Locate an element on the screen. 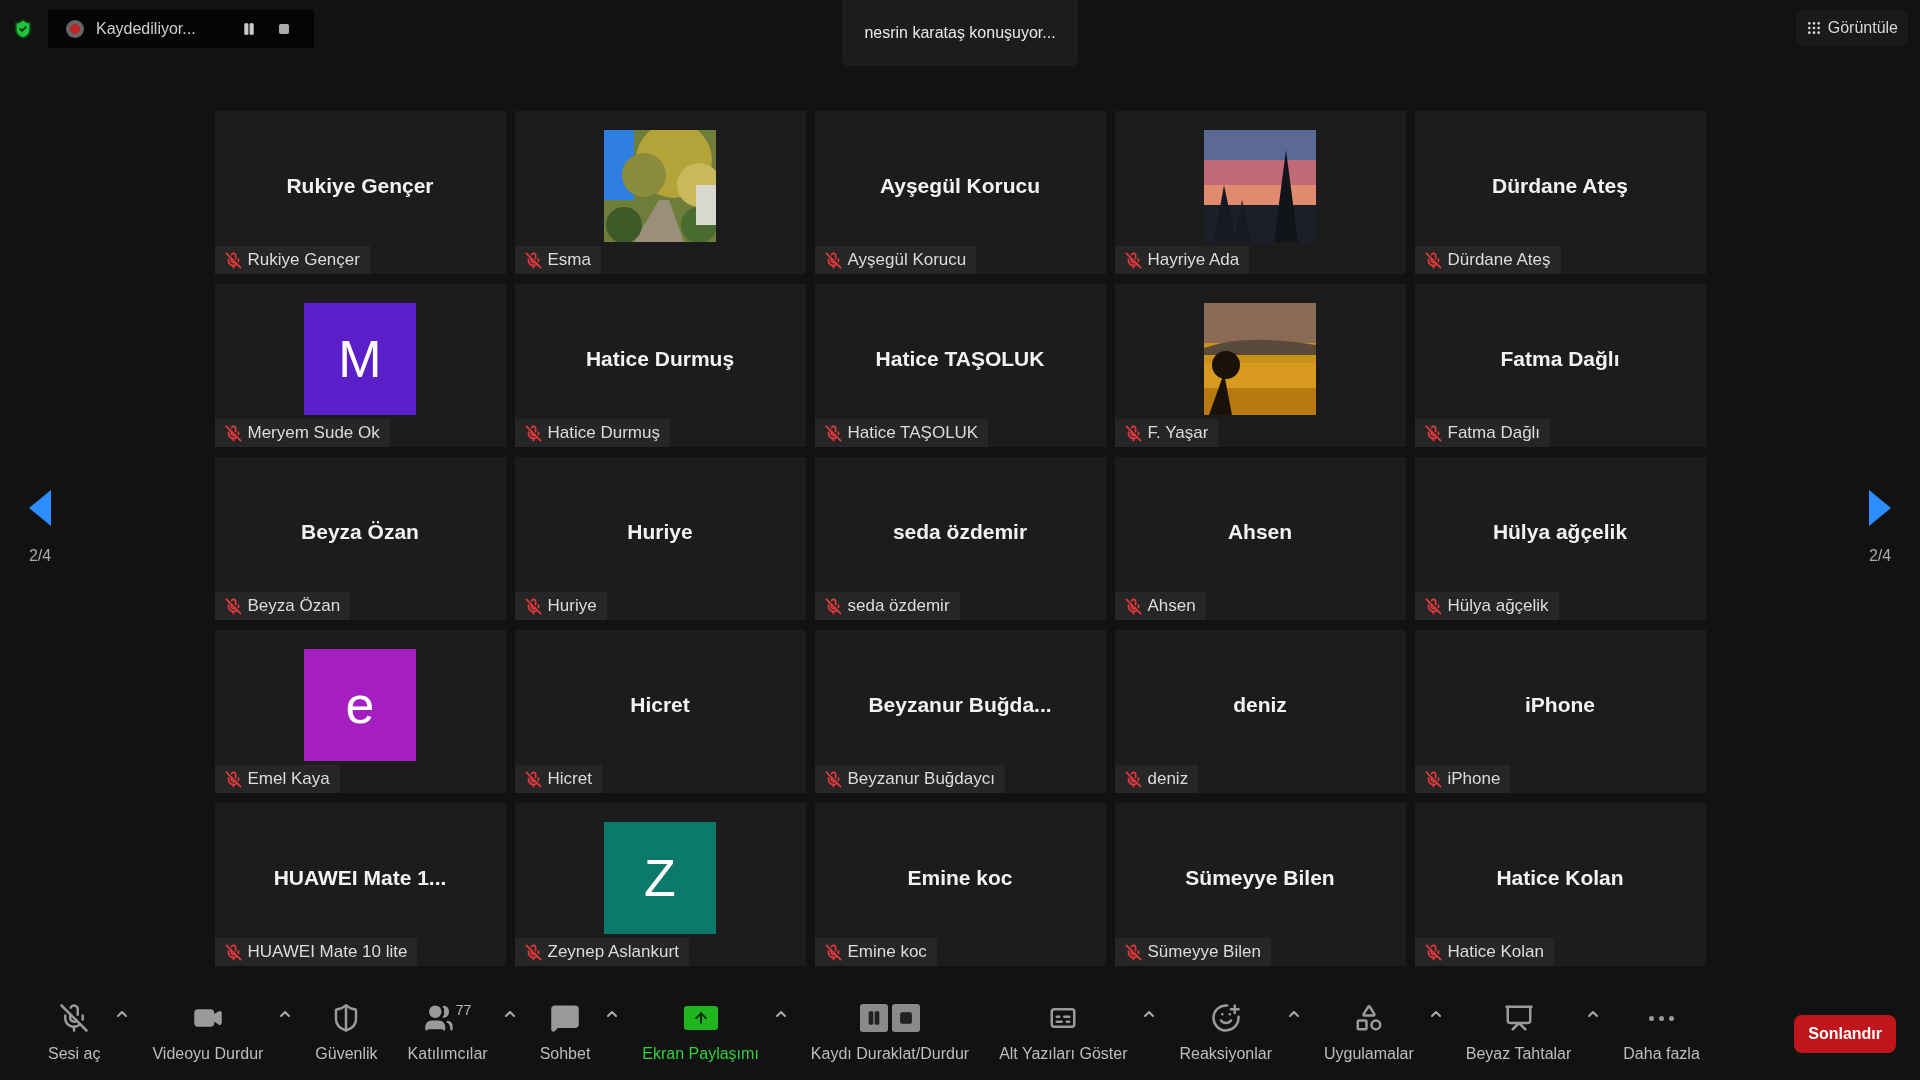  previous-page-button is located at coordinates (40, 508).